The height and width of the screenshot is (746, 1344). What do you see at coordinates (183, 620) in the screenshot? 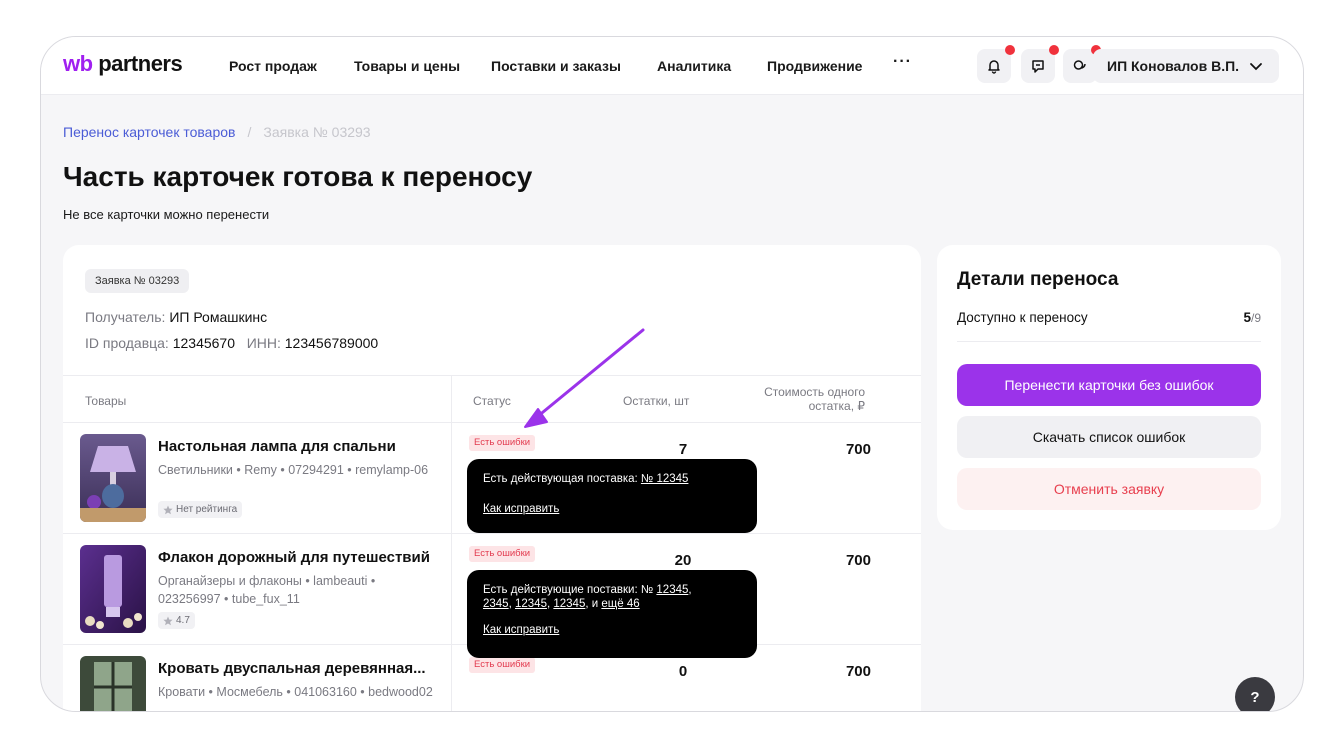
I see `rating-value: 4.7` at bounding box center [183, 620].